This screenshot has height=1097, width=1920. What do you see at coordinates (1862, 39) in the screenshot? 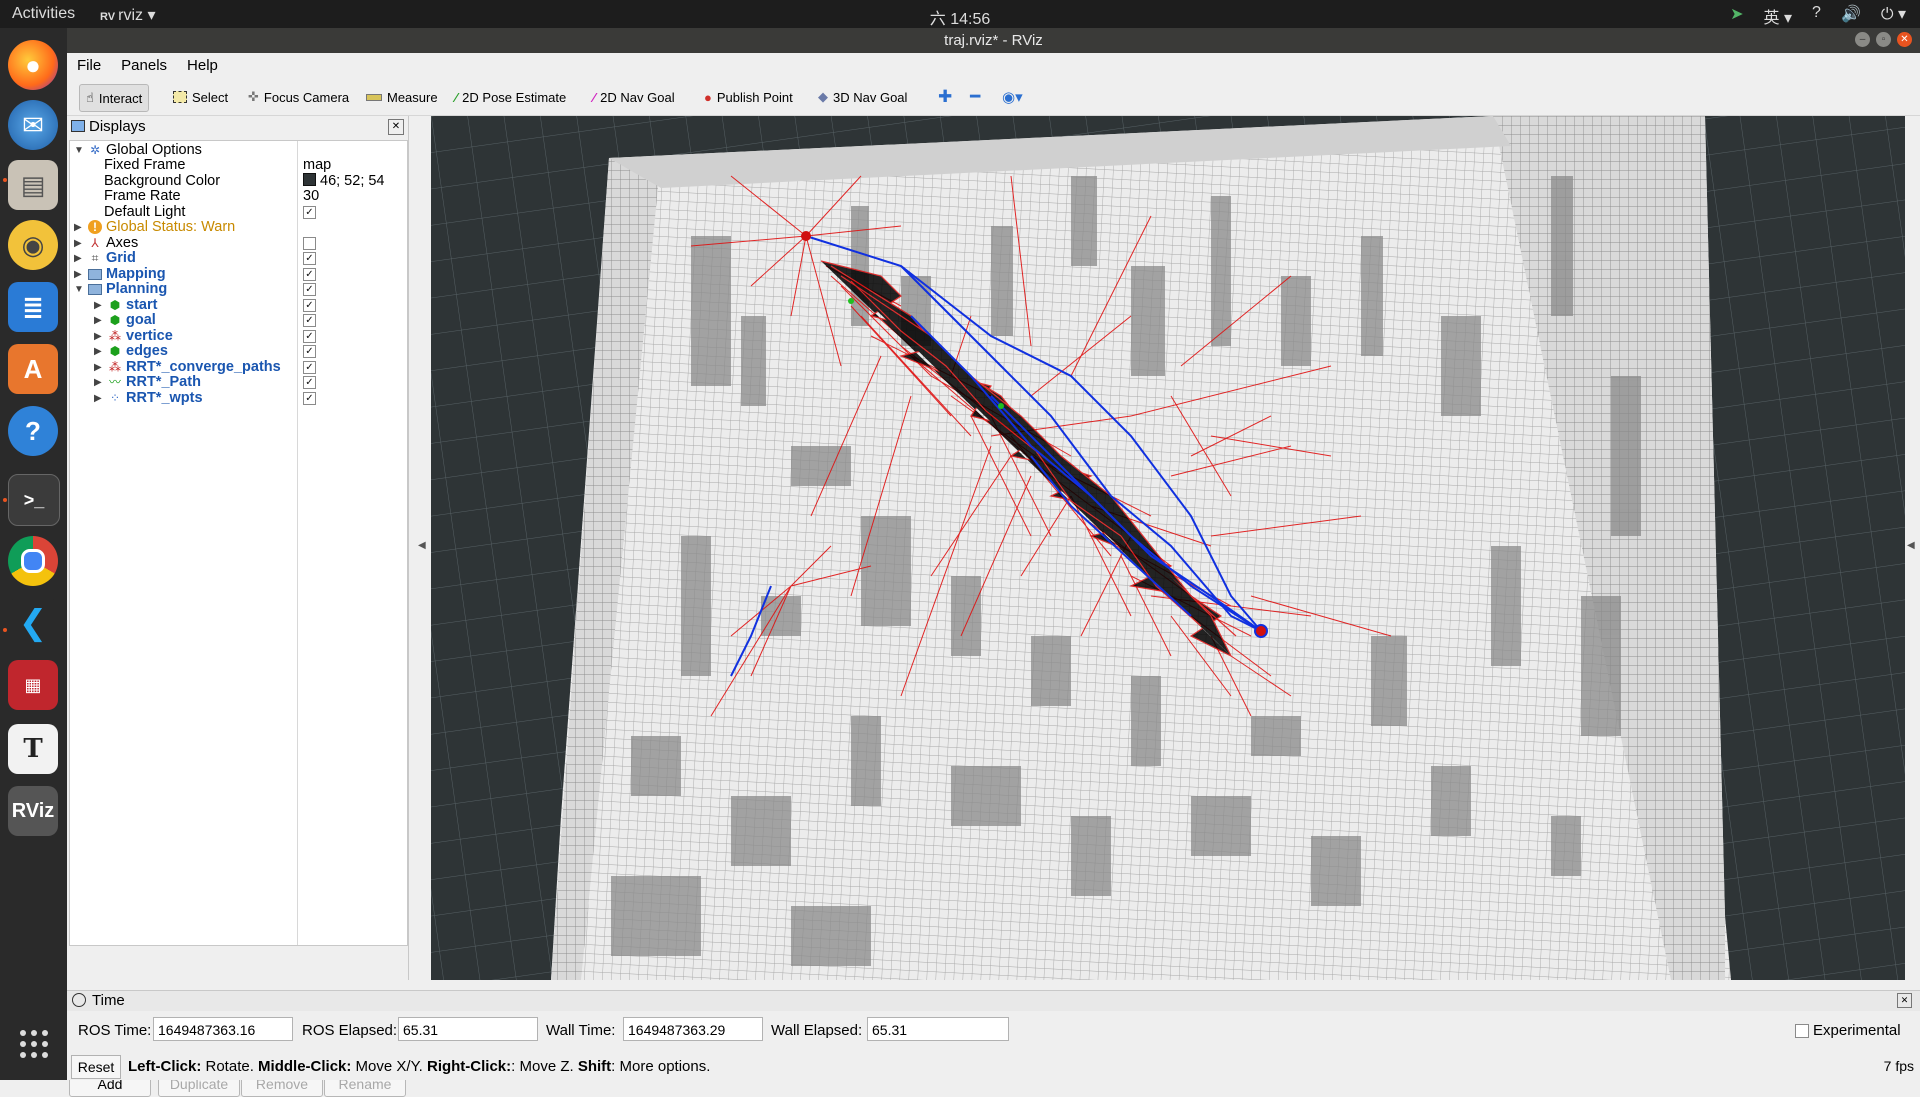
I see `minimize-button: –` at bounding box center [1862, 39].